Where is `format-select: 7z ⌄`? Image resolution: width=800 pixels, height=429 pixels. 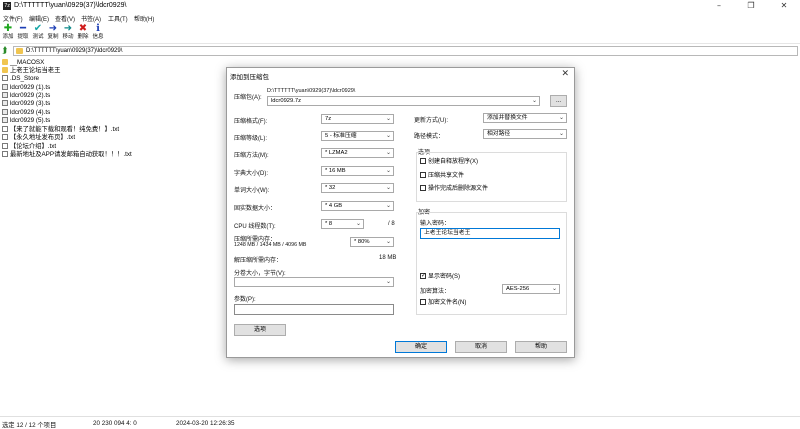
format-select: 7z ⌄ is located at coordinates (357, 119).